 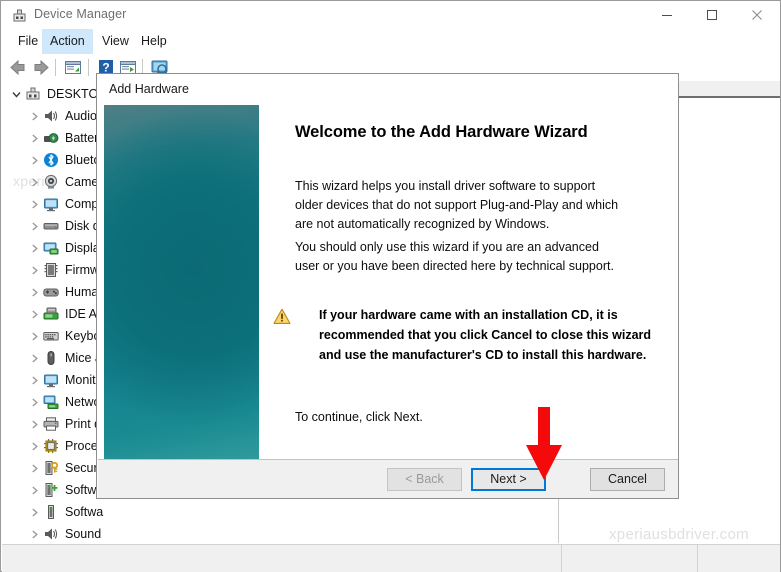 What do you see at coordinates (18, 67) in the screenshot?
I see `back-icon` at bounding box center [18, 67].